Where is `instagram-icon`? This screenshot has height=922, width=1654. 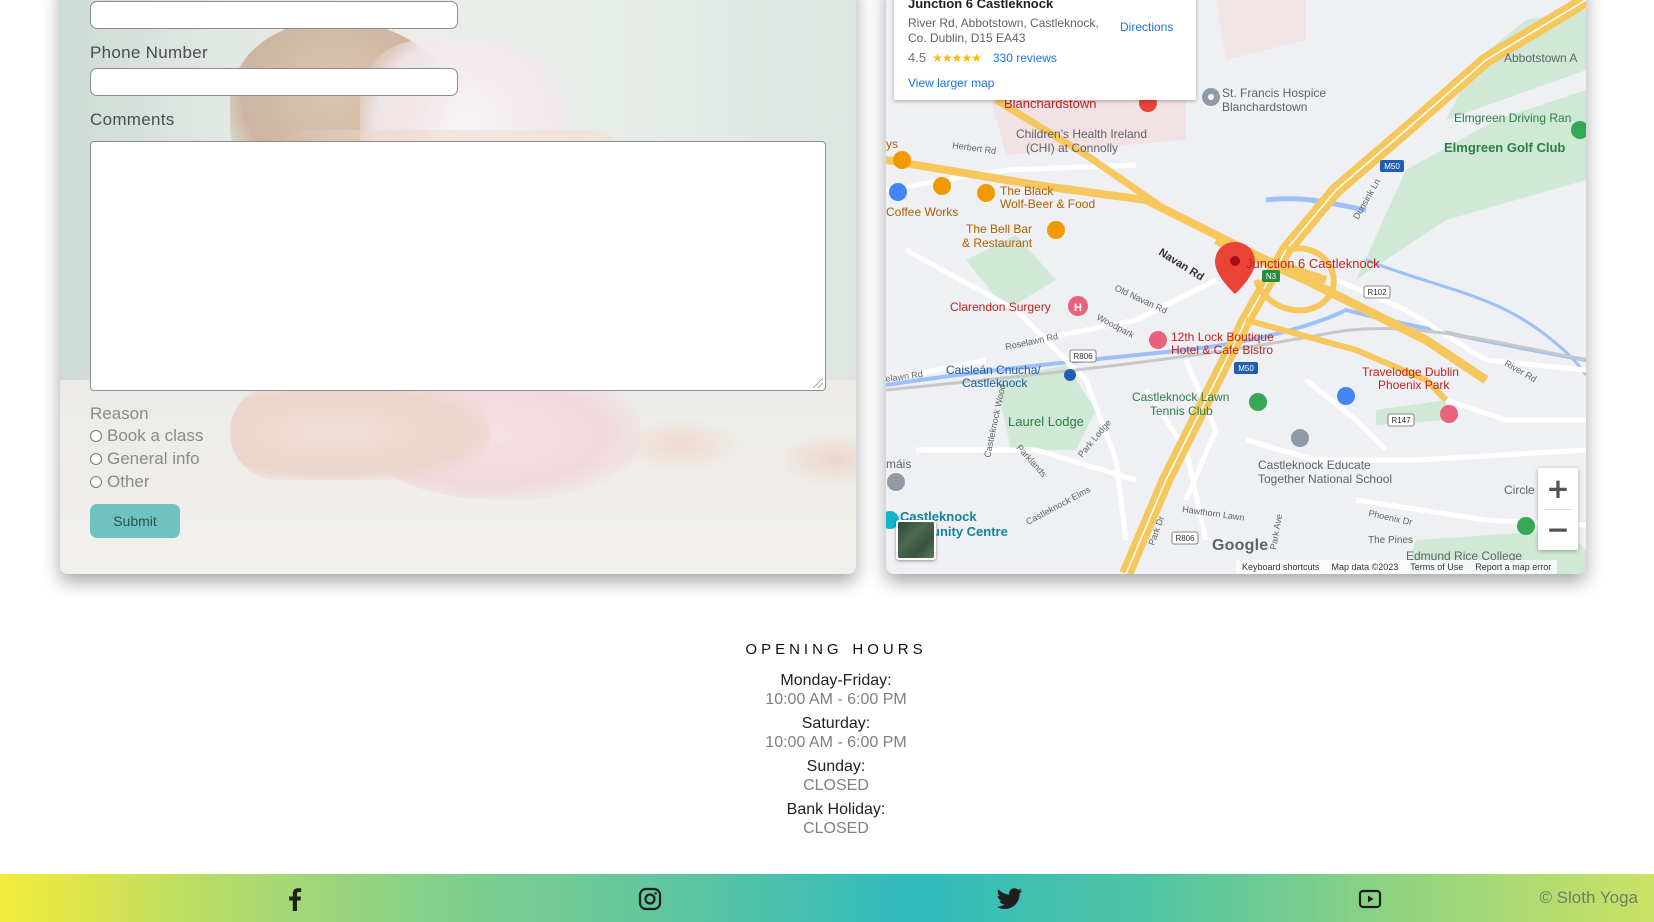
instagram-icon is located at coordinates (650, 899).